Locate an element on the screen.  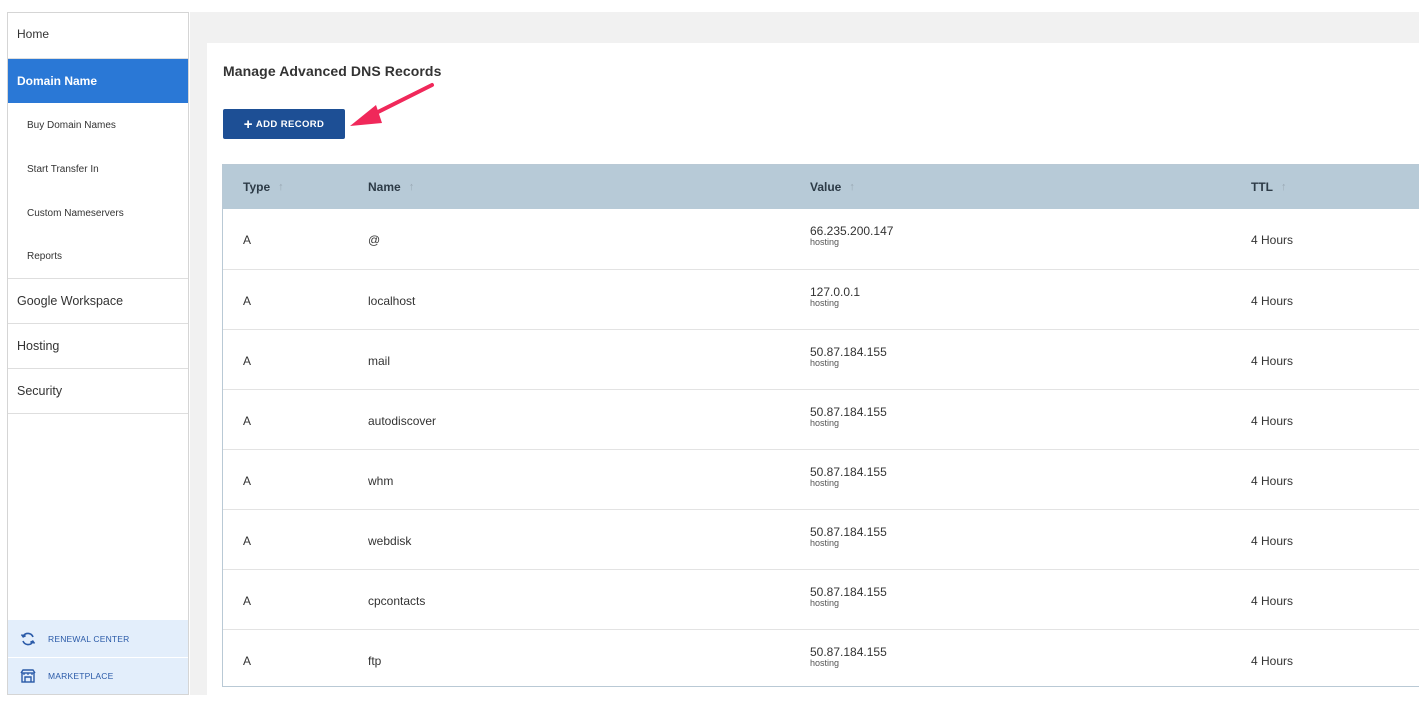
column-header-value: Value ↑ is located at coordinates (832, 187).